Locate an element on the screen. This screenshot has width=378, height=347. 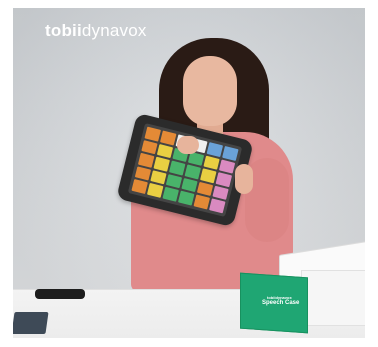
brand-logo-bold: tobii is located at coordinates (63, 30).